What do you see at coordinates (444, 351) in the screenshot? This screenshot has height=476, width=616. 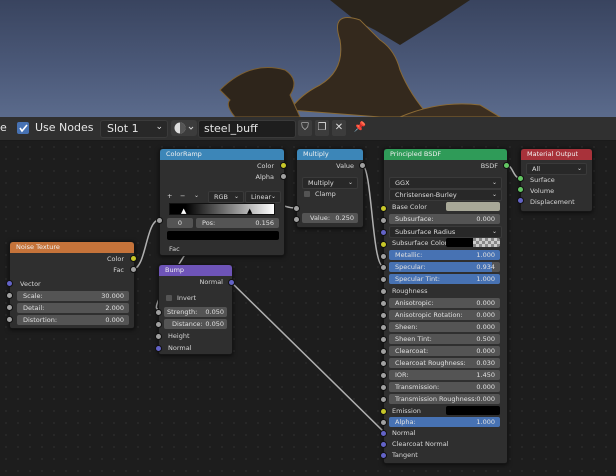 I see `bsdf-clearcoat-field: Clearcoat: 0.000` at bounding box center [444, 351].